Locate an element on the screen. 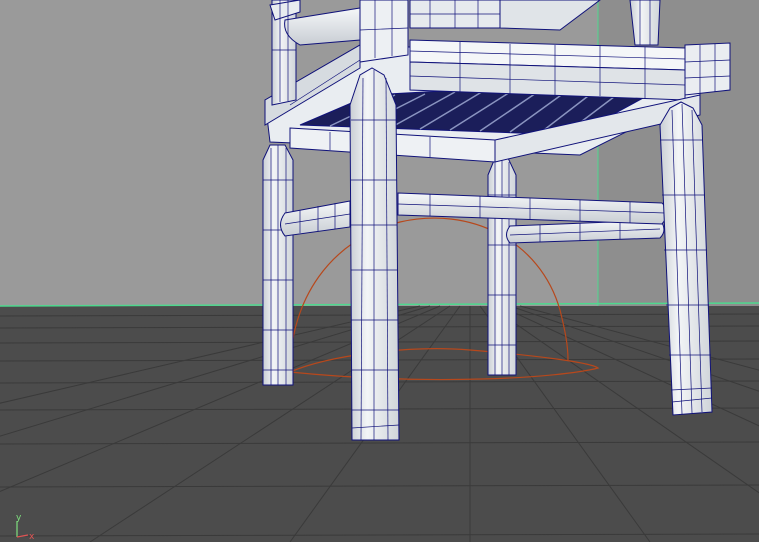  chair-leg-back-left is located at coordinates (278, 265).